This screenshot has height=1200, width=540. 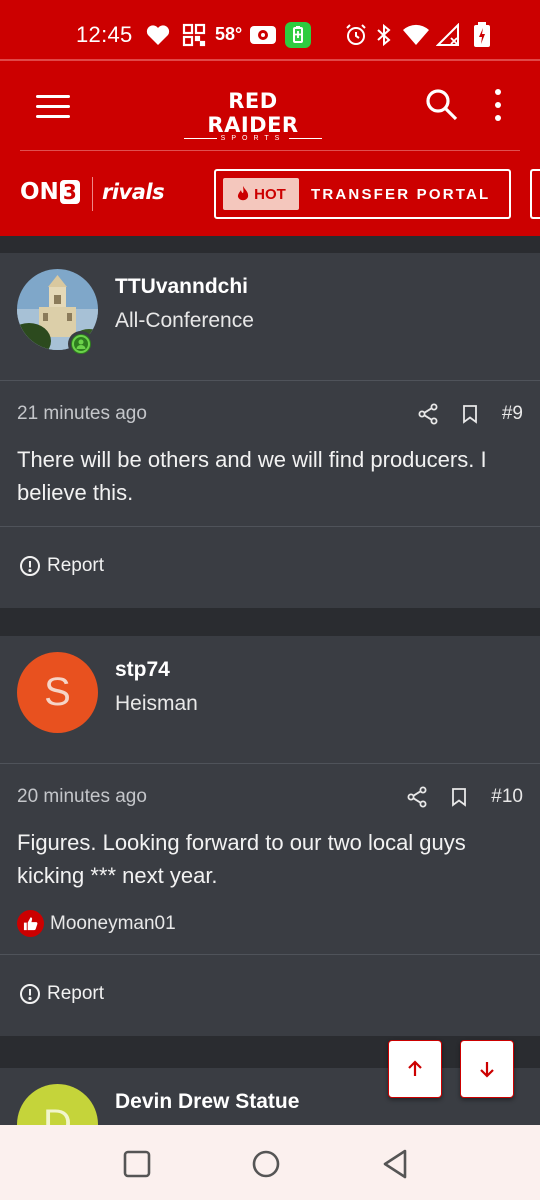 I want to click on grid-icon, so click(x=194, y=35).